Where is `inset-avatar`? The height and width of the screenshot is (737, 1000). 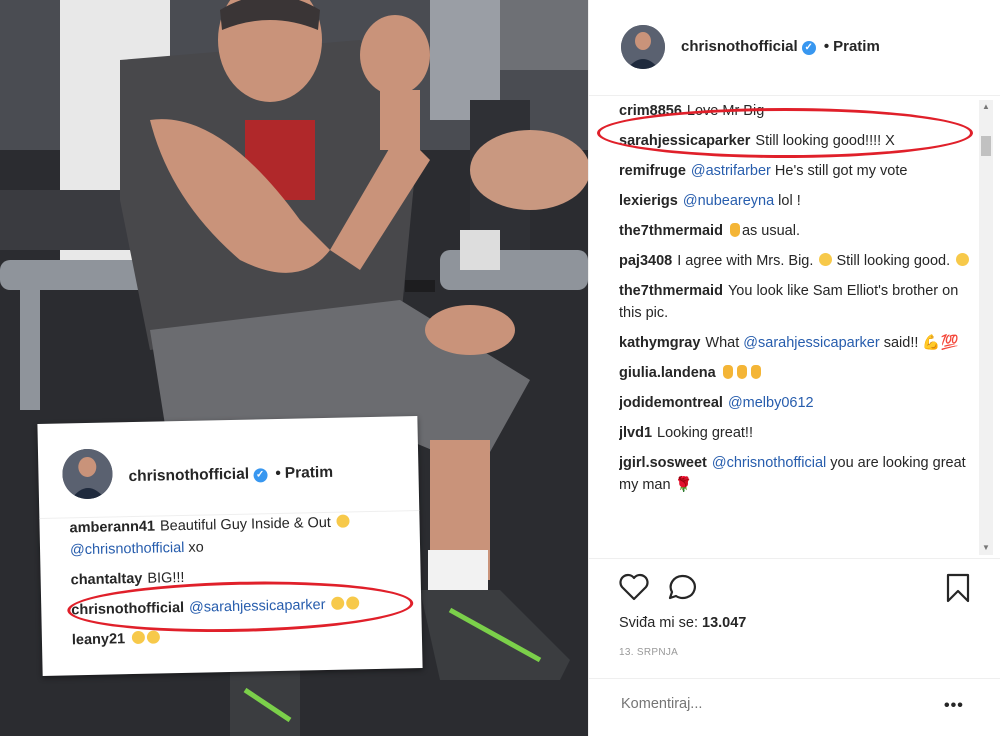 inset-avatar is located at coordinates (87, 473).